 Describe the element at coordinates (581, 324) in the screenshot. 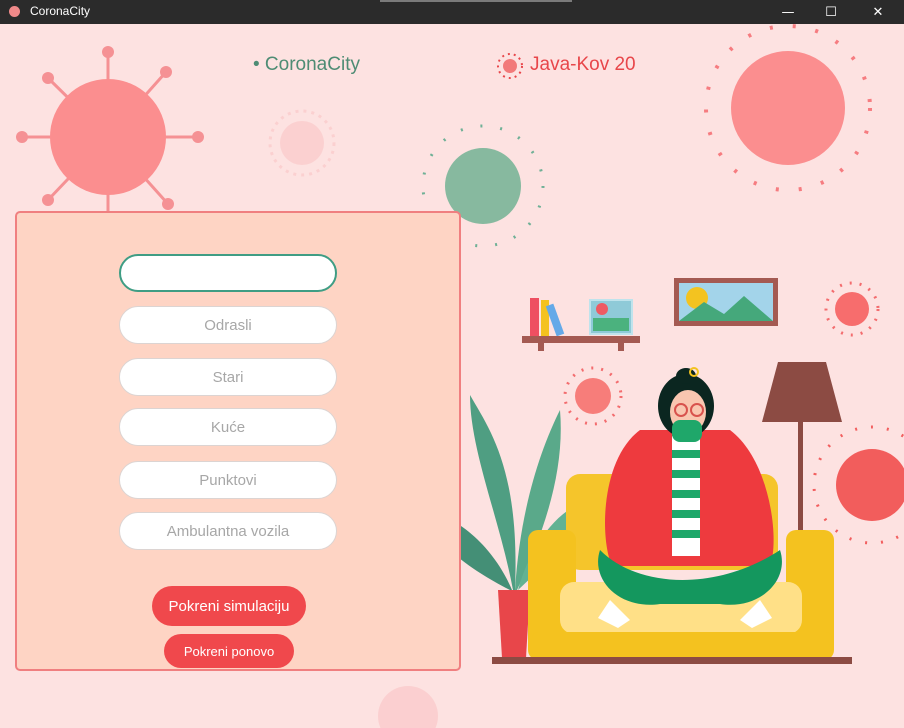

I see `bookshelf` at that location.